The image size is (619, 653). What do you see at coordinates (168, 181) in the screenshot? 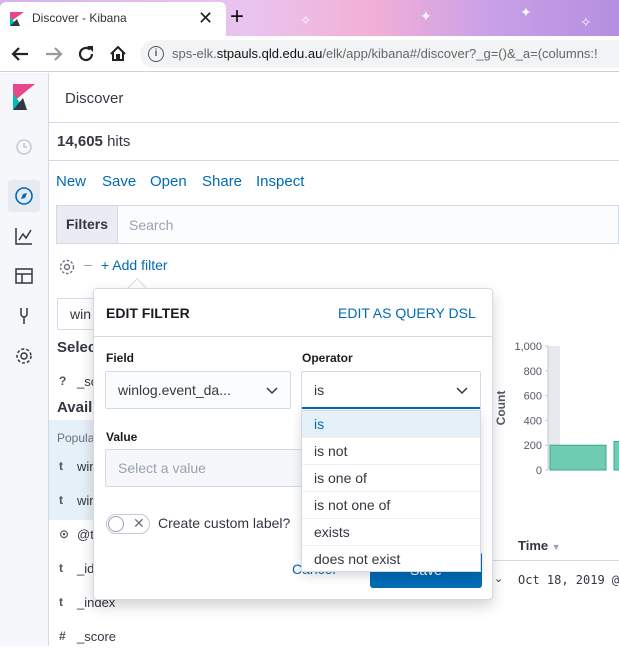
I see `open-link: Open` at bounding box center [168, 181].